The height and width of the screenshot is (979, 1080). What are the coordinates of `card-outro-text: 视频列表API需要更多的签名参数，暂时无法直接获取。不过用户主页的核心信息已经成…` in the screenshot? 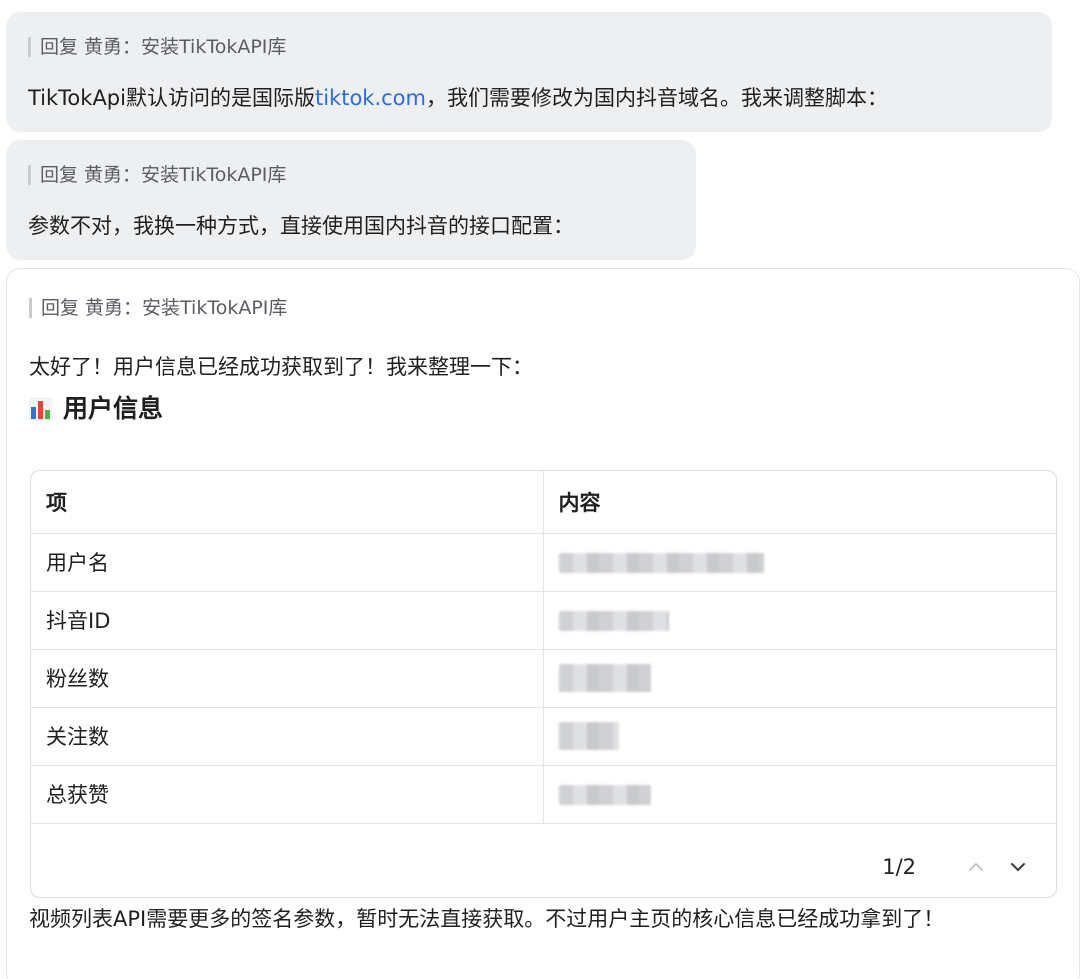 It's located at (487, 919).